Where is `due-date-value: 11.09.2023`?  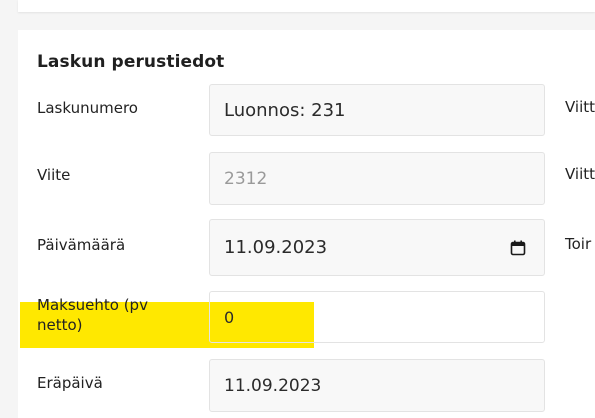 due-date-value: 11.09.2023 is located at coordinates (273, 385).